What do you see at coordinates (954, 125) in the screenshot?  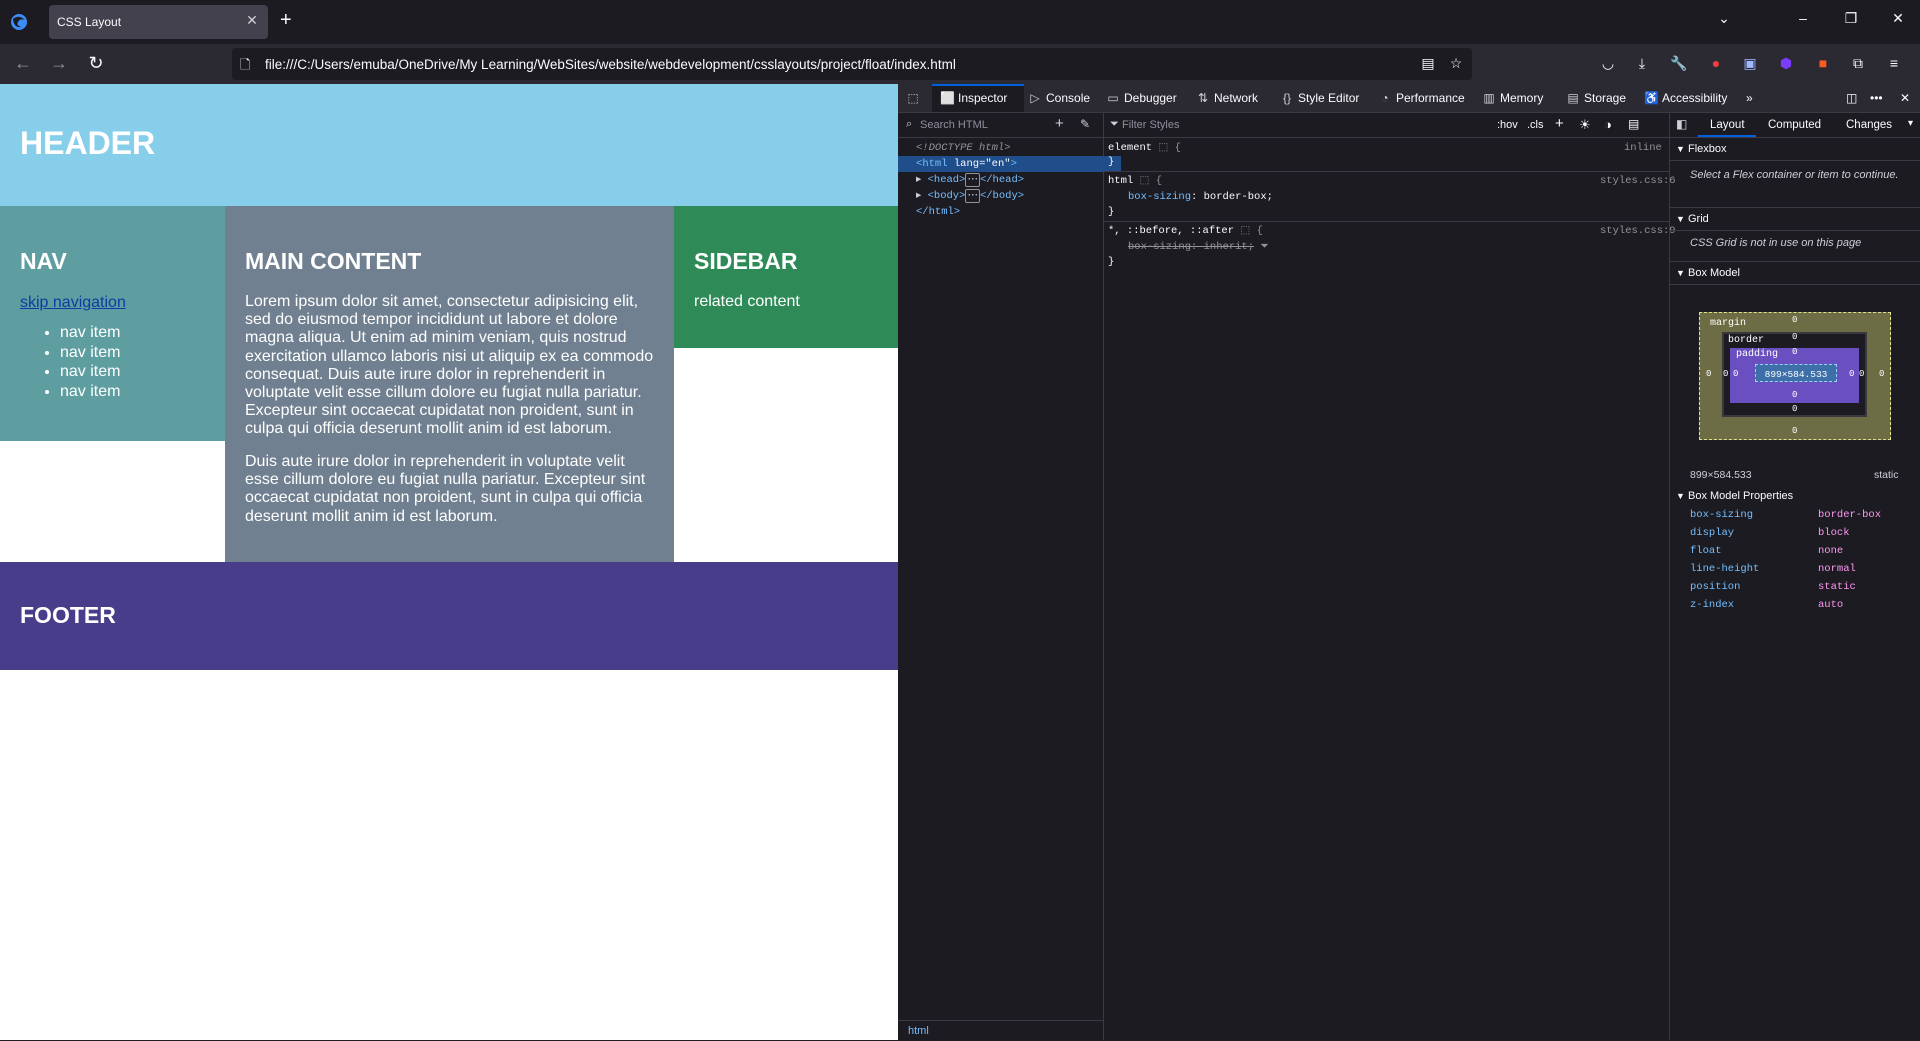 I see `search-html-input: Search HTML` at bounding box center [954, 125].